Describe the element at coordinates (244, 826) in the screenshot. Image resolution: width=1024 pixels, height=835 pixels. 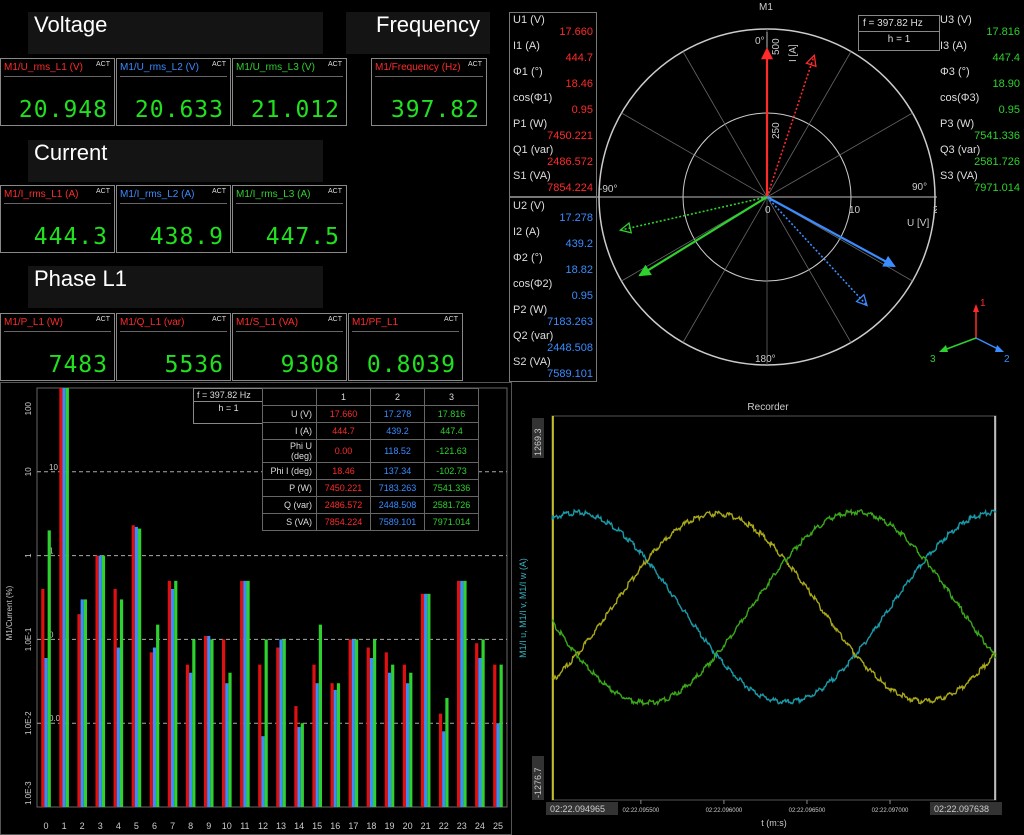
I see `harm-x-tick: 11` at that location.